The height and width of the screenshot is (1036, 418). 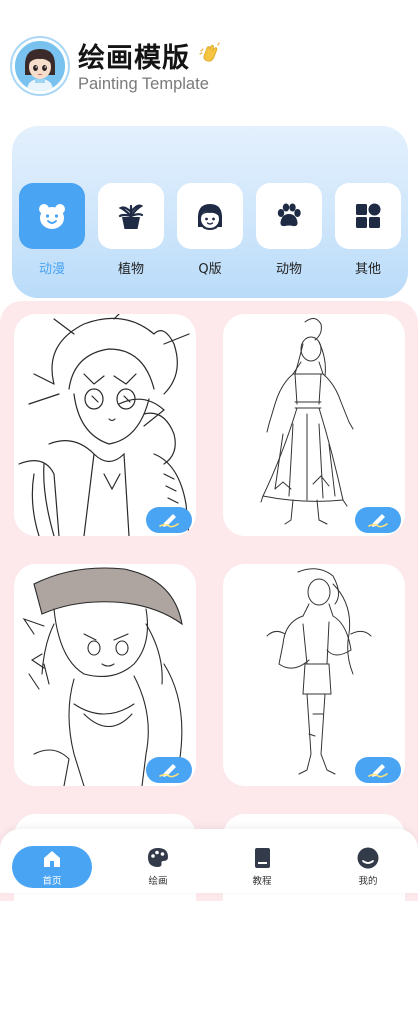 I want to click on page-title: 绘画模版, so click(x=134, y=58).